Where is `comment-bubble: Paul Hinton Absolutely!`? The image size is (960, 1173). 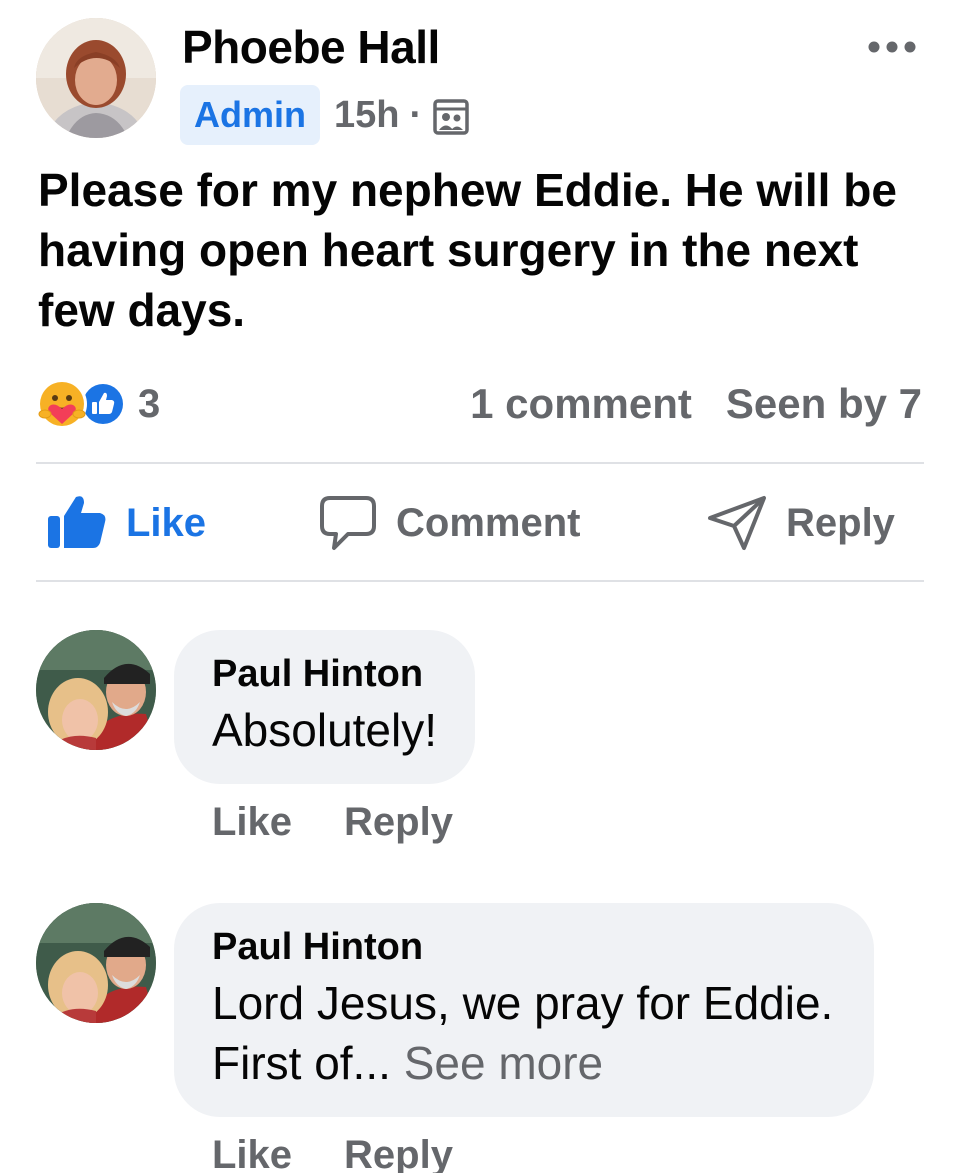 comment-bubble: Paul Hinton Absolutely! is located at coordinates (325, 707).